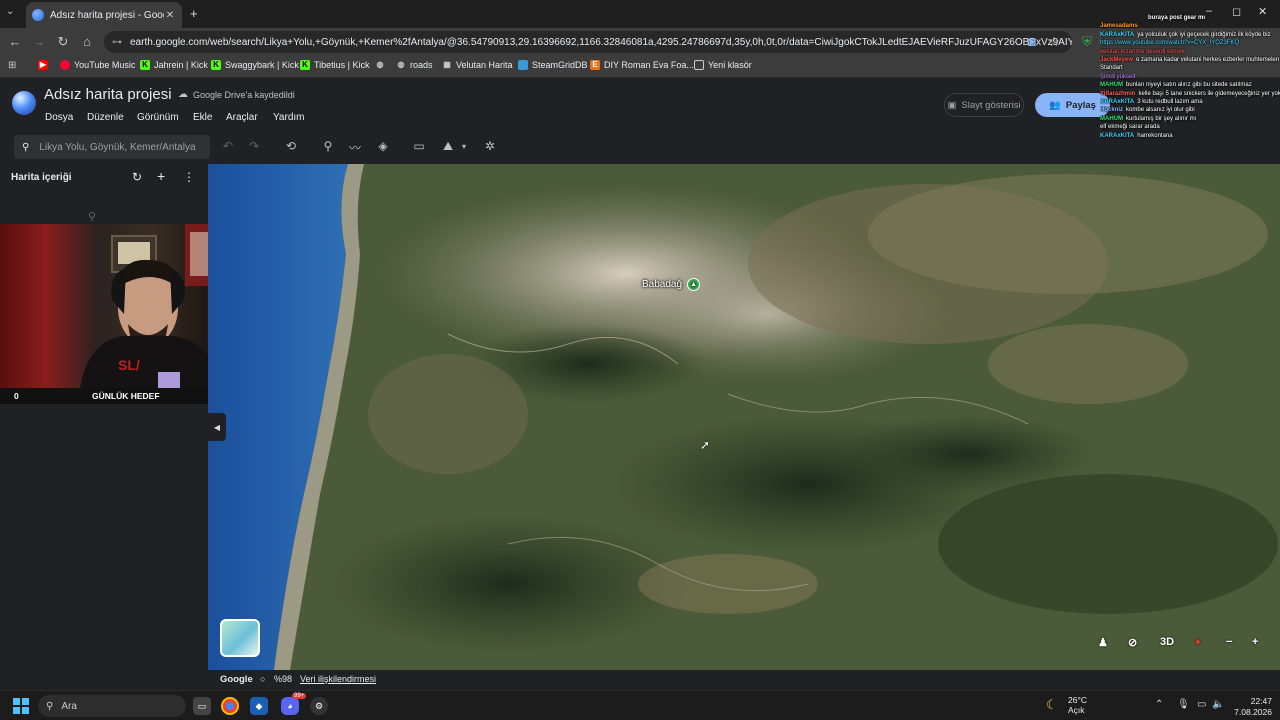 The image size is (1280, 720). I want to click on location-off-icon: ⊘, so click(1132, 642).